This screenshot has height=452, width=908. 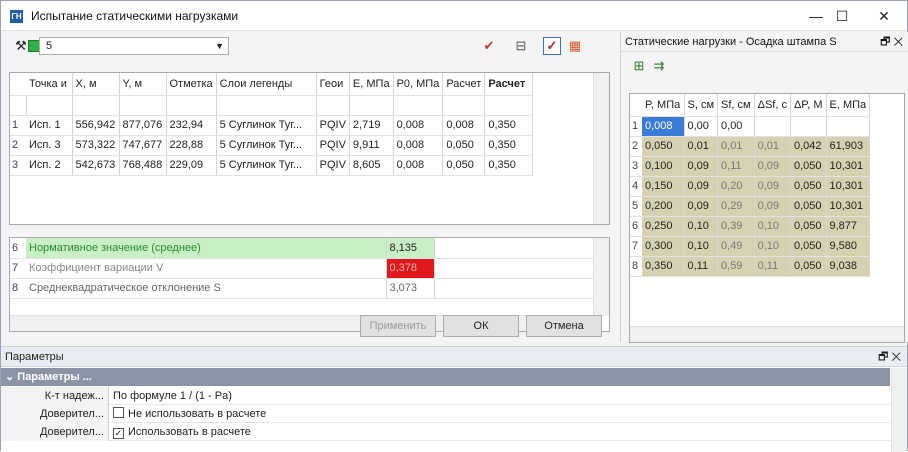 I want to click on table-cell: 232,94, so click(x=191, y=125).